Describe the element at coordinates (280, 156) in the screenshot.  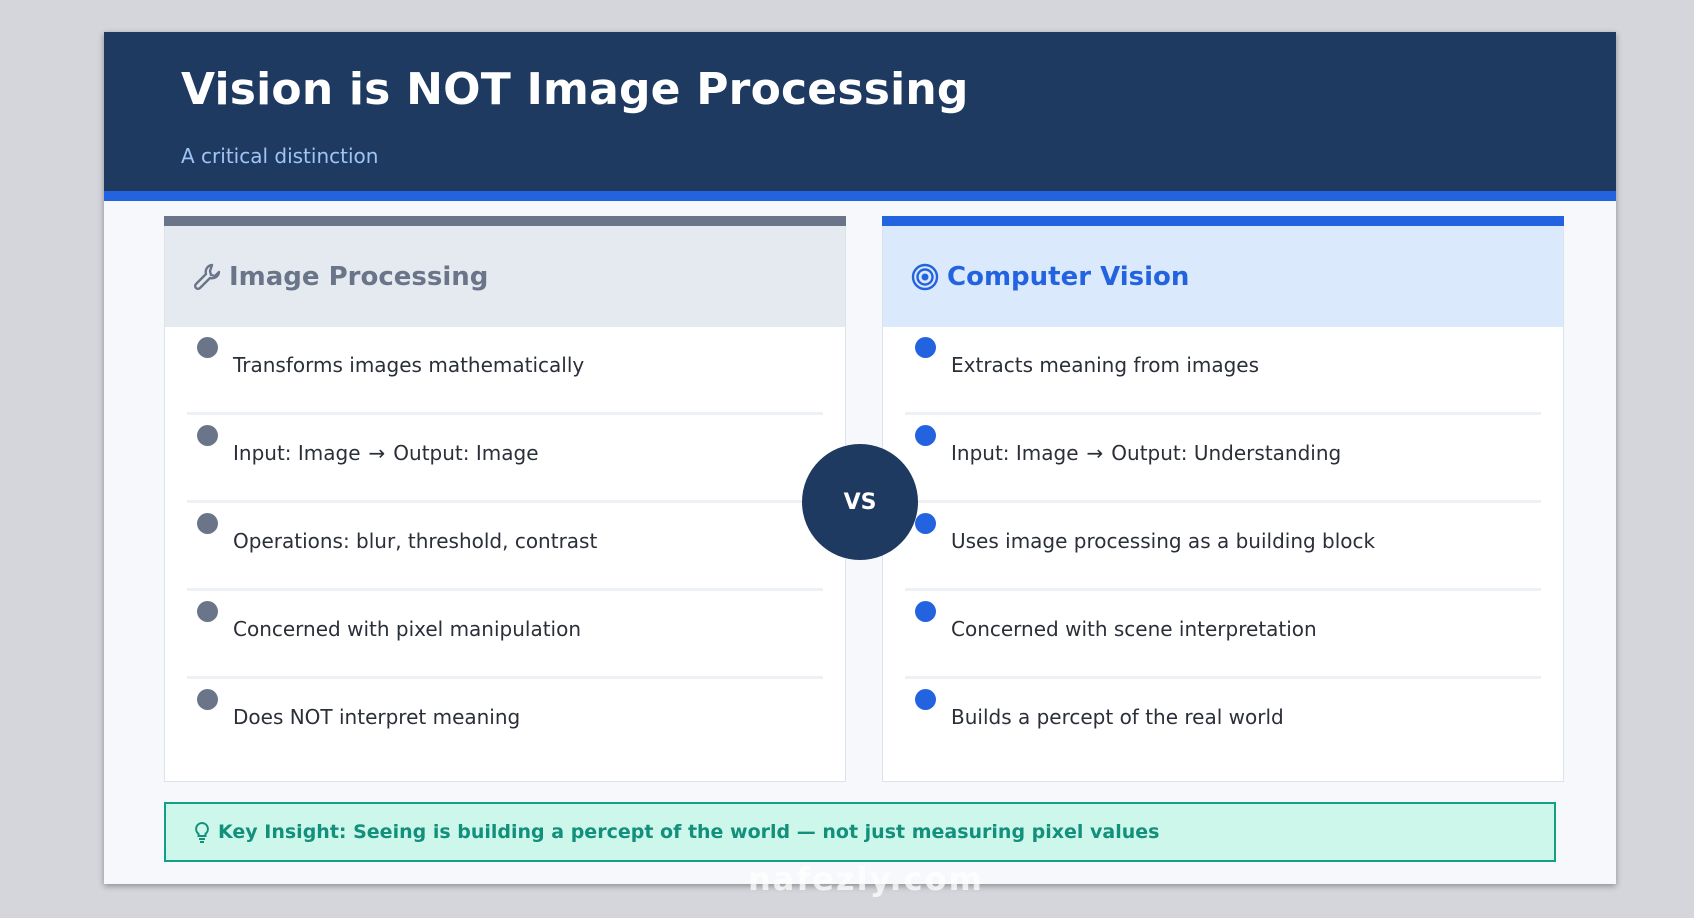
I see `slide-subtitle: A critical distinction` at that location.